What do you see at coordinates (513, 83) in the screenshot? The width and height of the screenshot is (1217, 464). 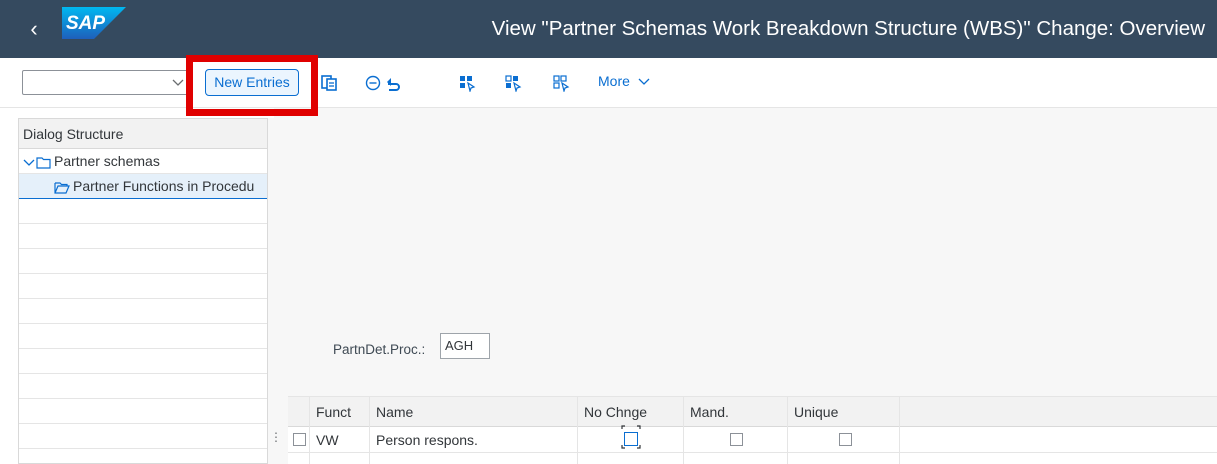 I see `select-block-icon` at bounding box center [513, 83].